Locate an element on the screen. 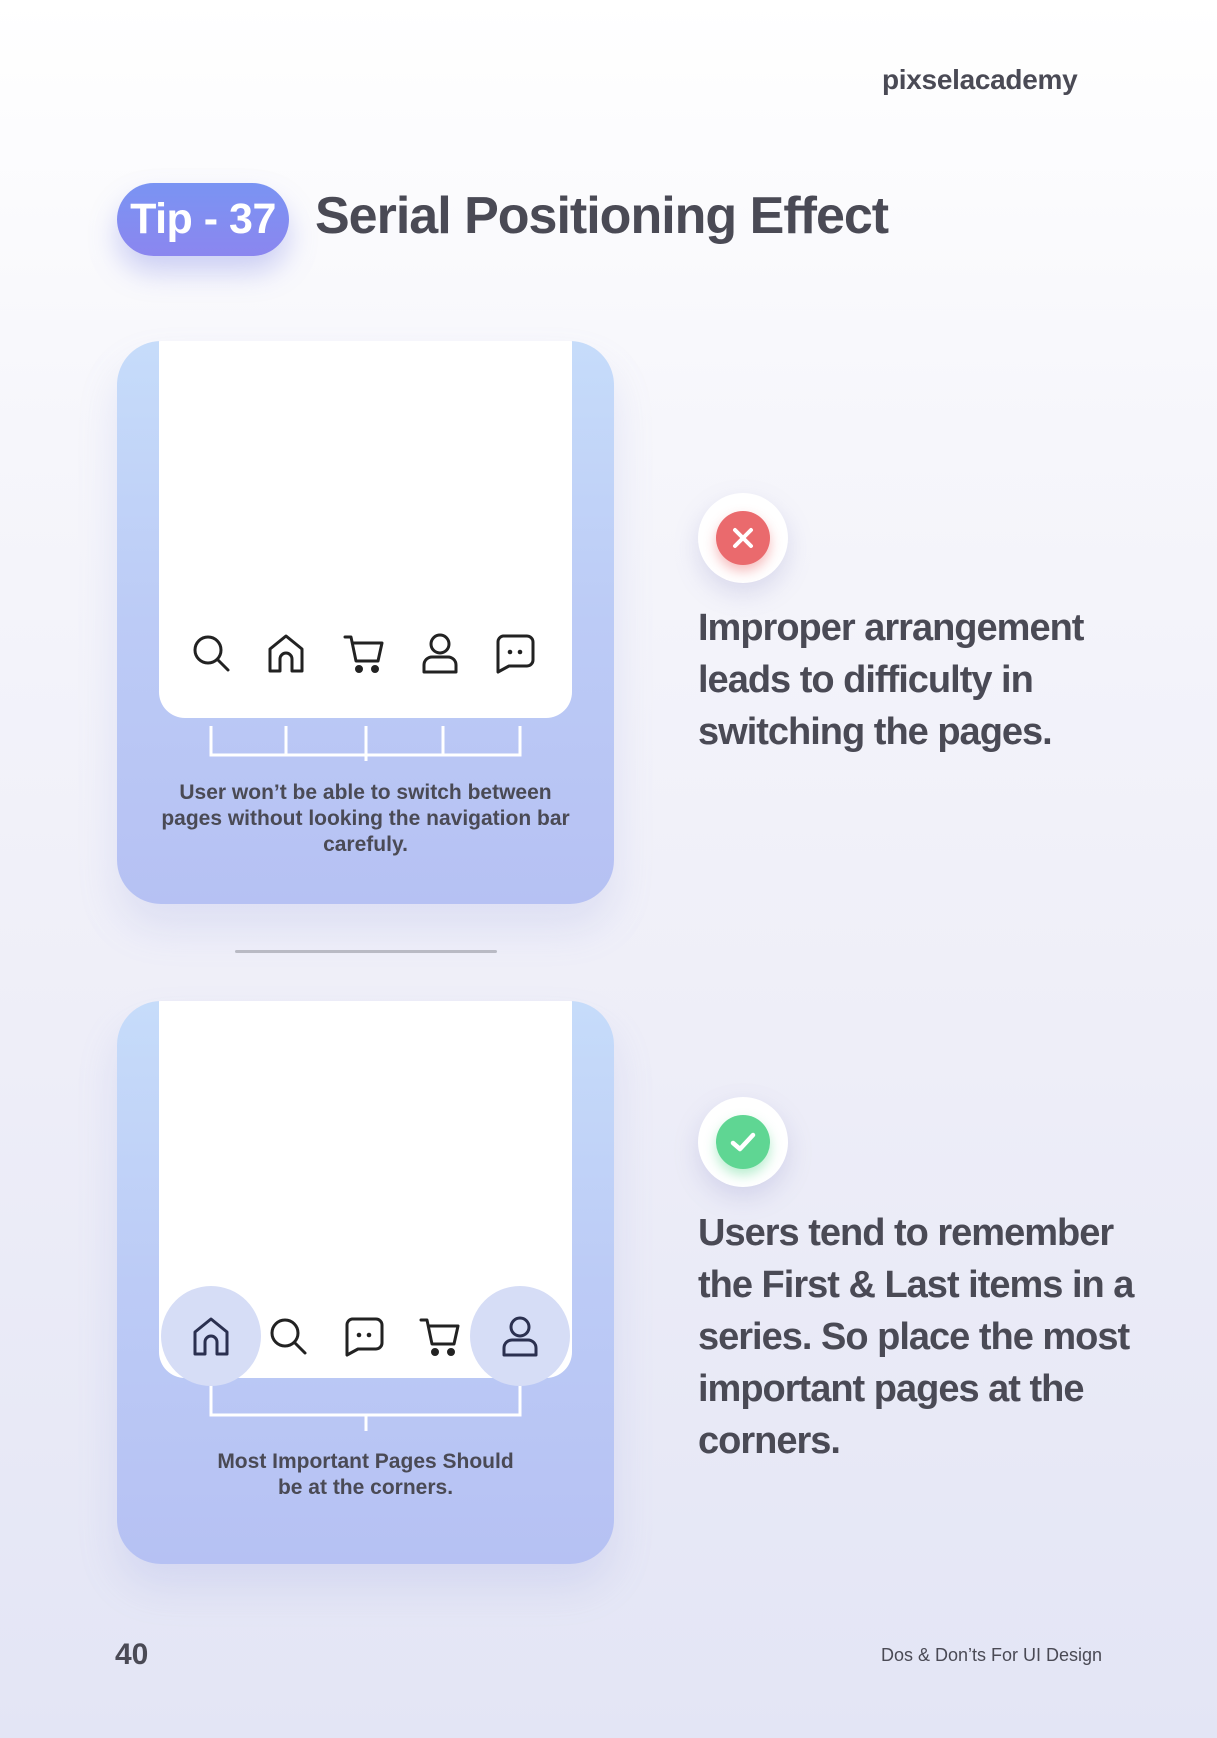 The height and width of the screenshot is (1738, 1217). good-status-marker is located at coordinates (743, 1142).